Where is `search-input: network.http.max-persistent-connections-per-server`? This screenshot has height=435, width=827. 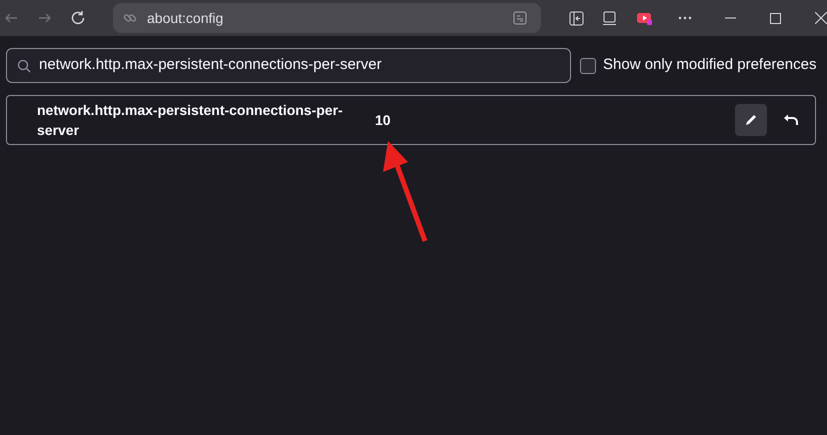
search-input: network.http.max-persistent-connections-per-server is located at coordinates (304, 65).